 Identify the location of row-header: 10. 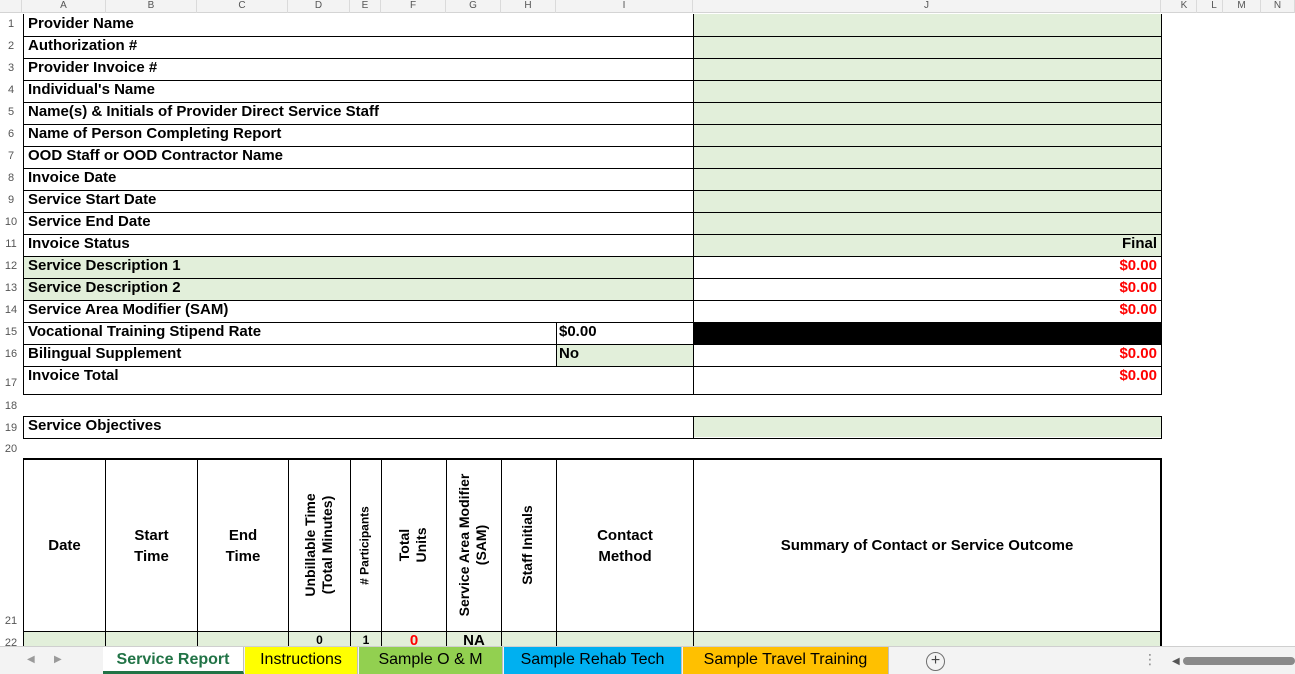
(11, 222).